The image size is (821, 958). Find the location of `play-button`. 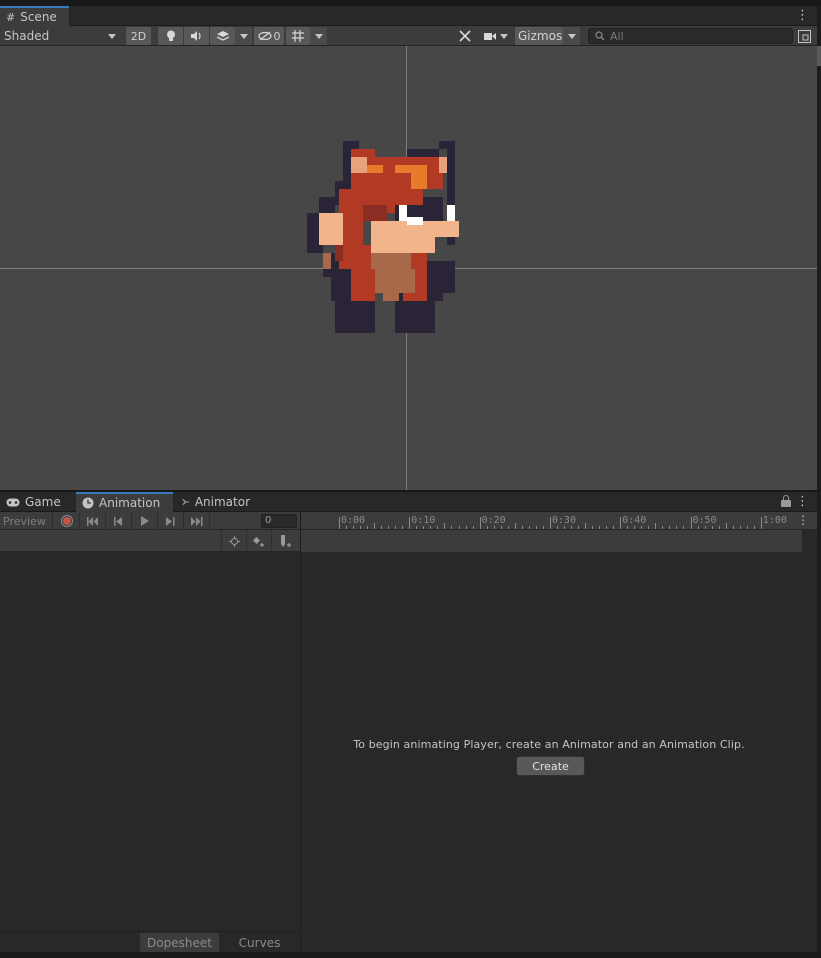

play-button is located at coordinates (145, 521).